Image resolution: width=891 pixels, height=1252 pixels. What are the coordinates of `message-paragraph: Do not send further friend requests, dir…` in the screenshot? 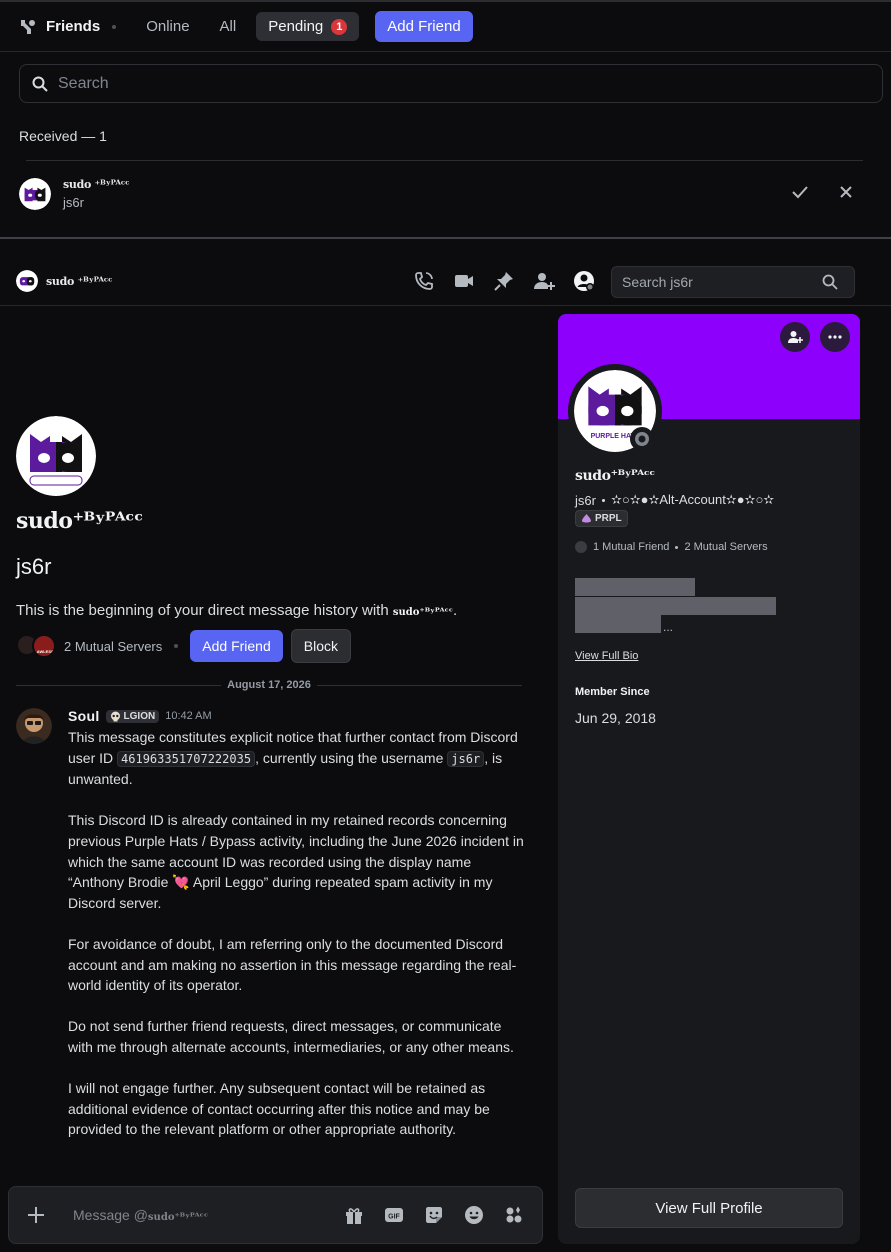 It's located at (291, 1036).